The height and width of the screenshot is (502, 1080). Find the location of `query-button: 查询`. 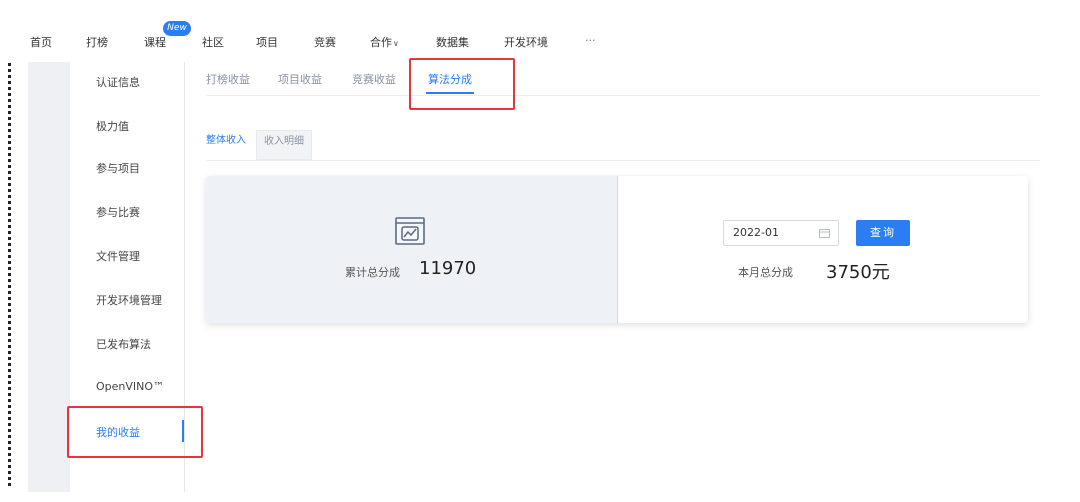

query-button: 查询 is located at coordinates (883, 233).